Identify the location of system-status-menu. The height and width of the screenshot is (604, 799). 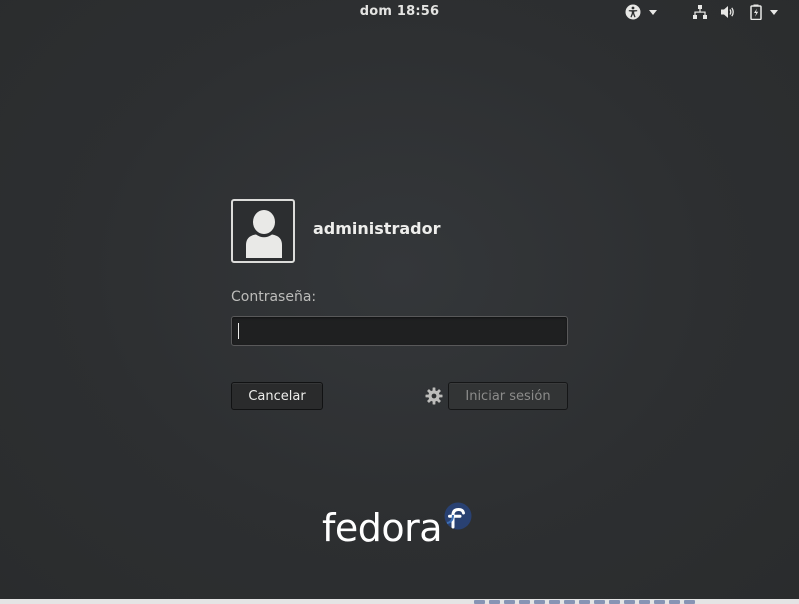
(735, 12).